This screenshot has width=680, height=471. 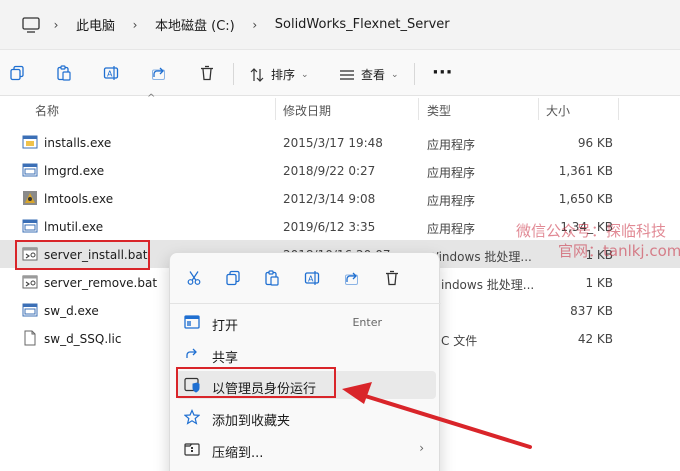 I want to click on file-row: lmtools.exe 2012/3/14 9:08 应用程序 1,650 KB, so click(x=340, y=198).